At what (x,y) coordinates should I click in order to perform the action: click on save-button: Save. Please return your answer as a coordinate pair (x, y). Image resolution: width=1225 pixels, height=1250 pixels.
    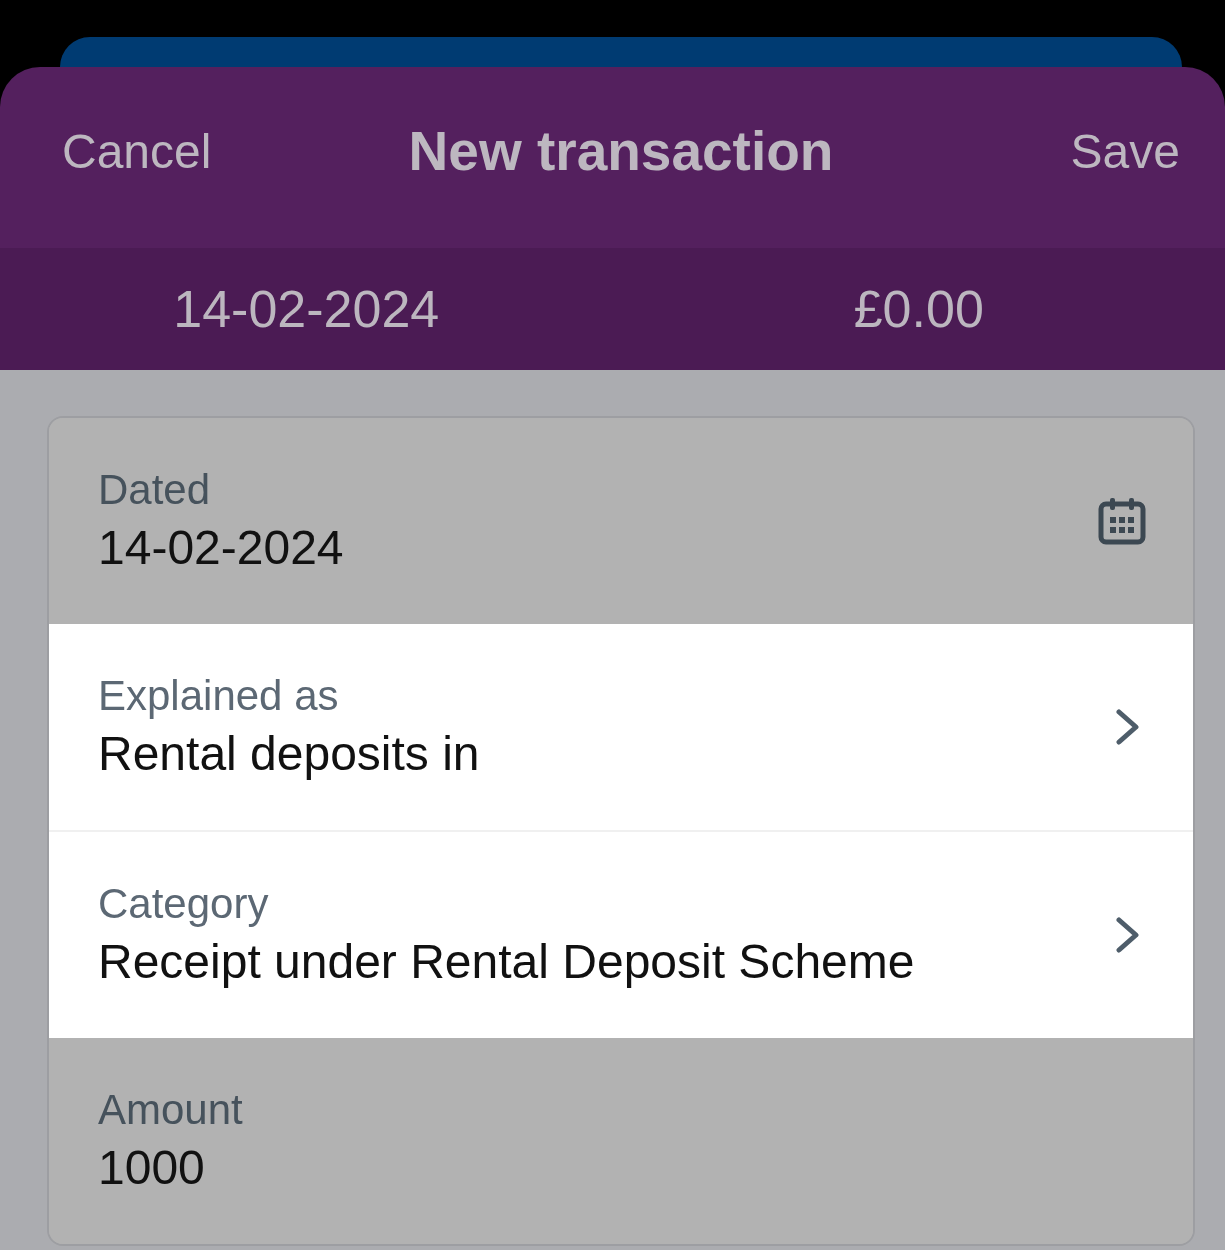
    Looking at the image, I should click on (1125, 151).